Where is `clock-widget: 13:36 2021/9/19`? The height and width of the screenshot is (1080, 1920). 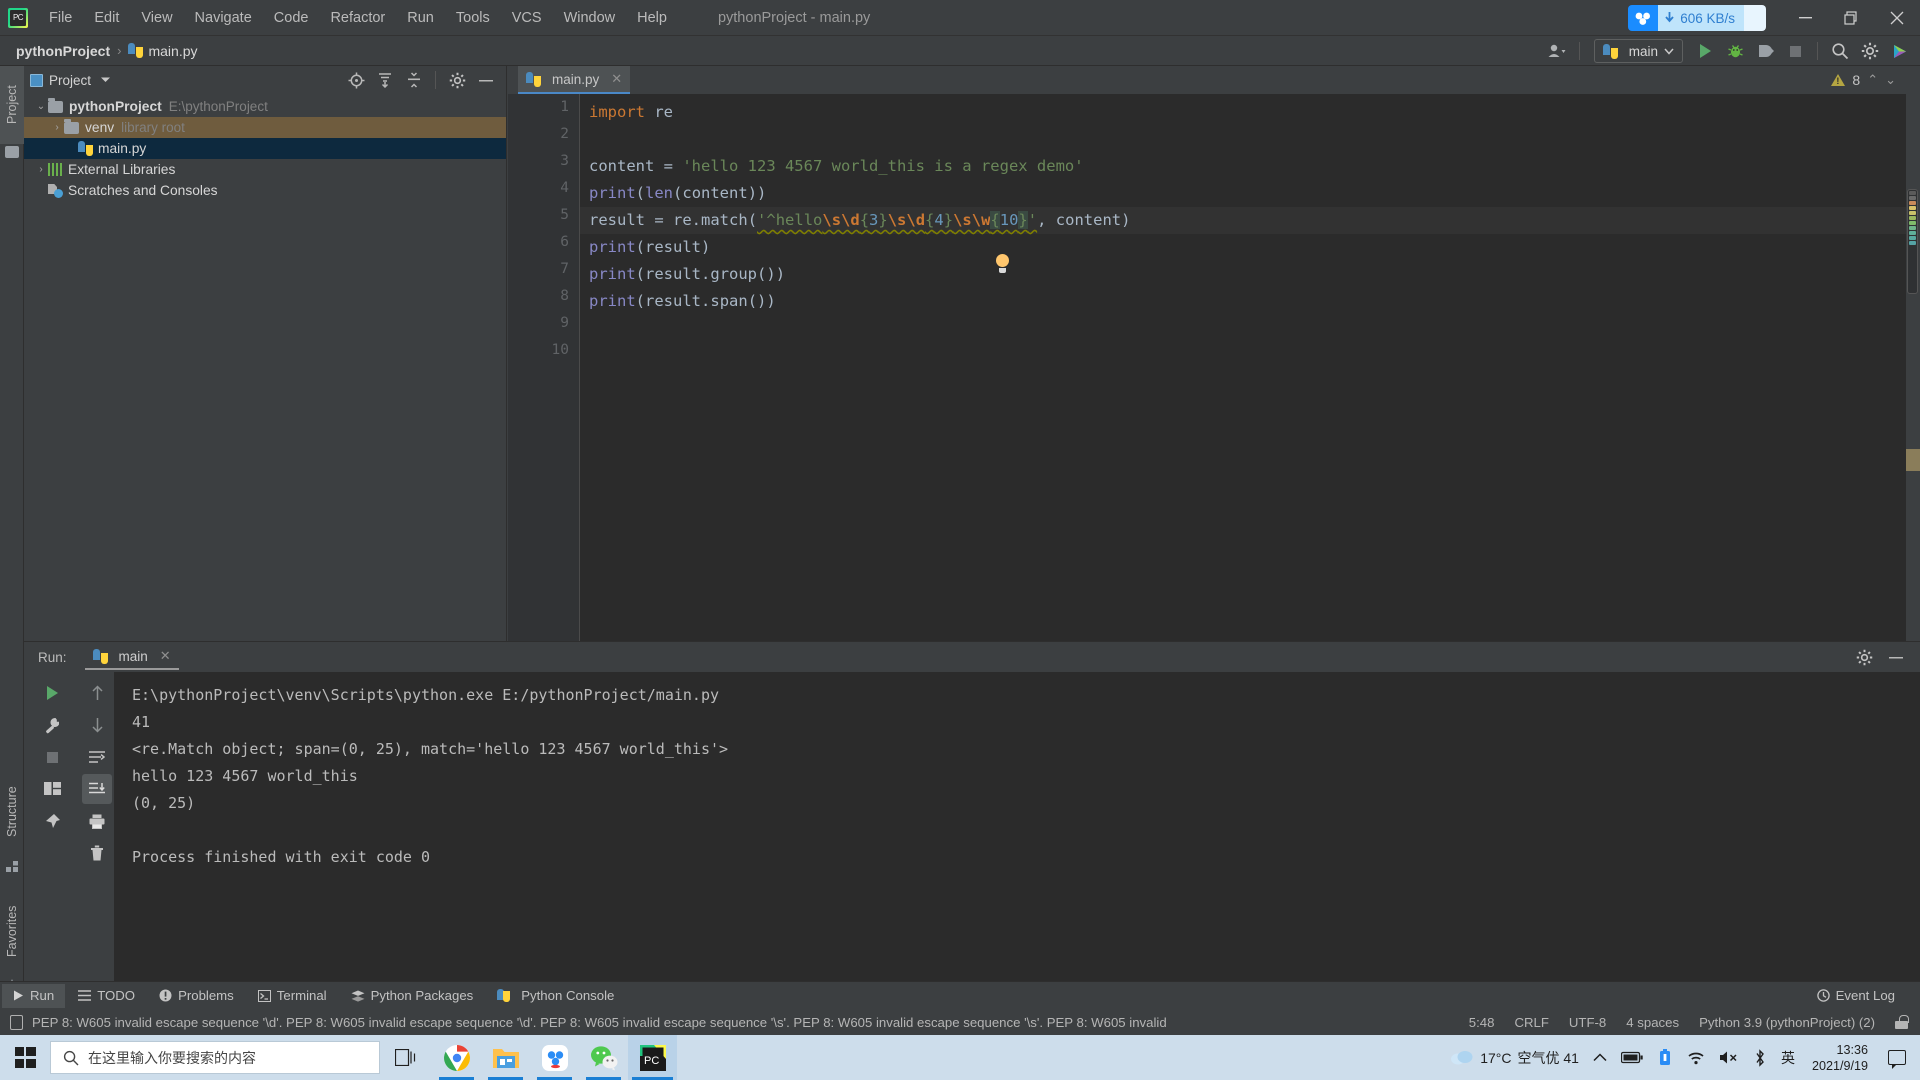
clock-widget: 13:36 2021/9/19 is located at coordinates (1840, 1057).